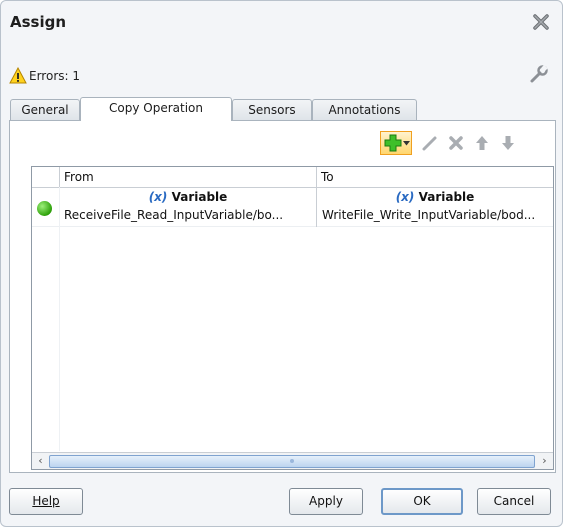  What do you see at coordinates (446, 197) in the screenshot?
I see `to-type-label: Variable` at bounding box center [446, 197].